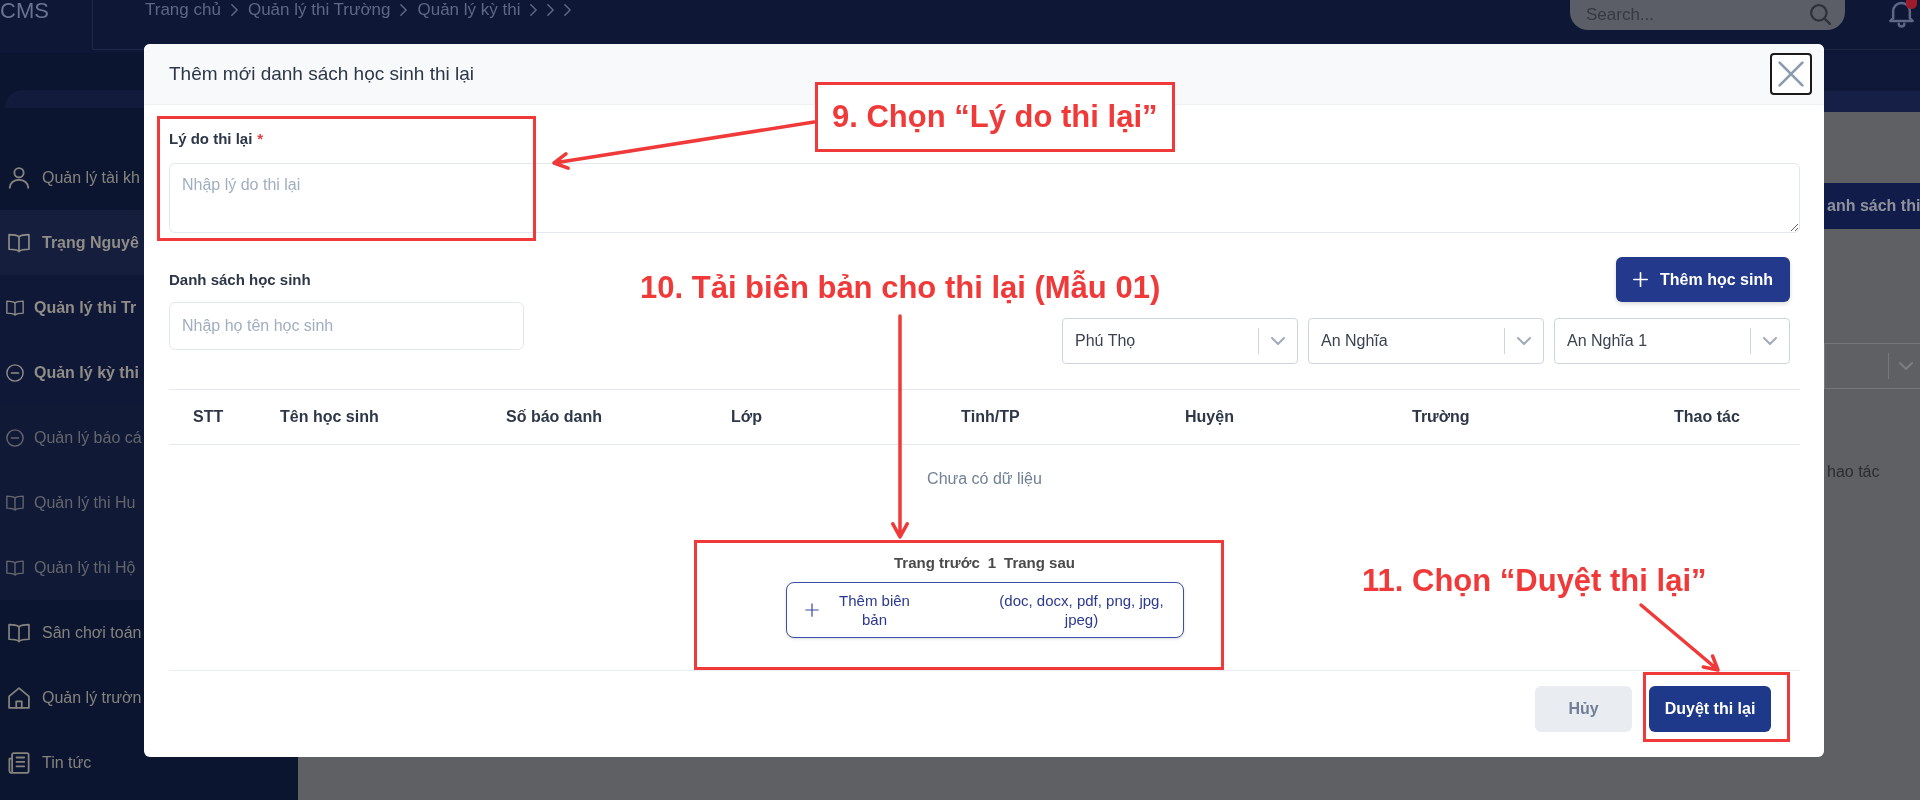  Describe the element at coordinates (1710, 709) in the screenshot. I see `approve-button: Duyệt thi lại` at that location.